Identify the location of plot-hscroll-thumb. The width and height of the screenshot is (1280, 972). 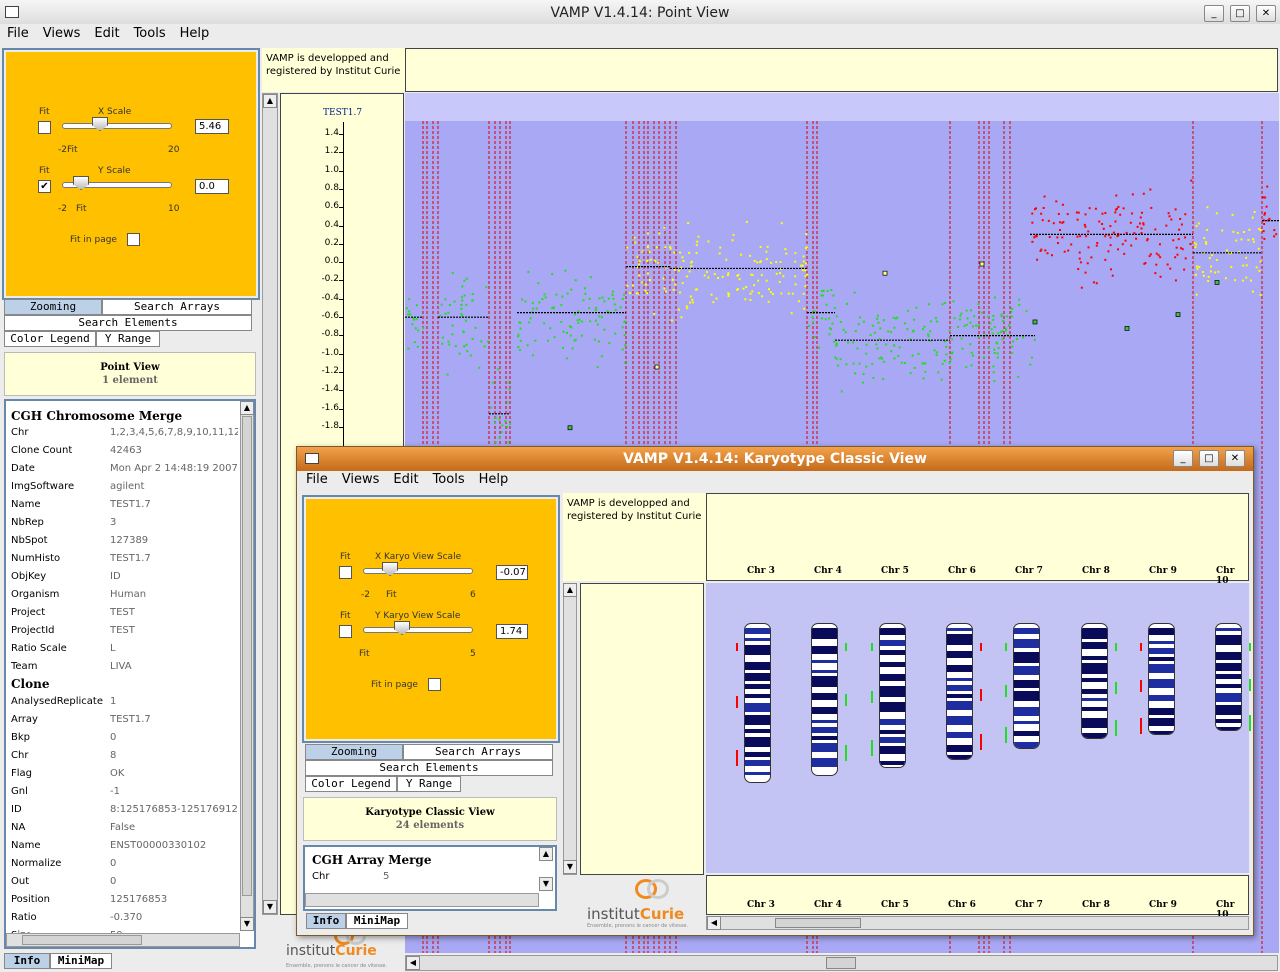
(841, 963).